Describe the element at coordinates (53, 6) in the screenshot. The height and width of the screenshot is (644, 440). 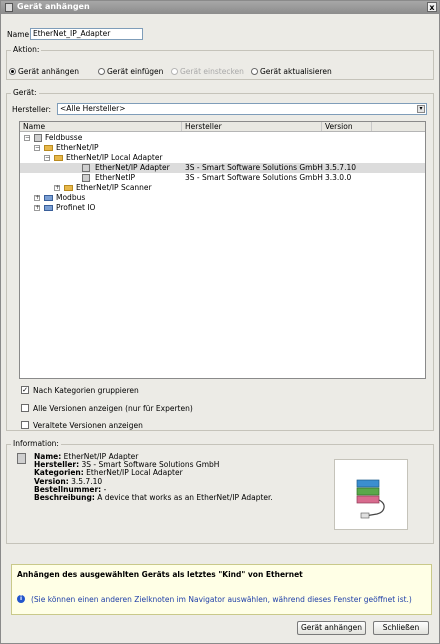
I see `window-title: Gerät anhängen` at that location.